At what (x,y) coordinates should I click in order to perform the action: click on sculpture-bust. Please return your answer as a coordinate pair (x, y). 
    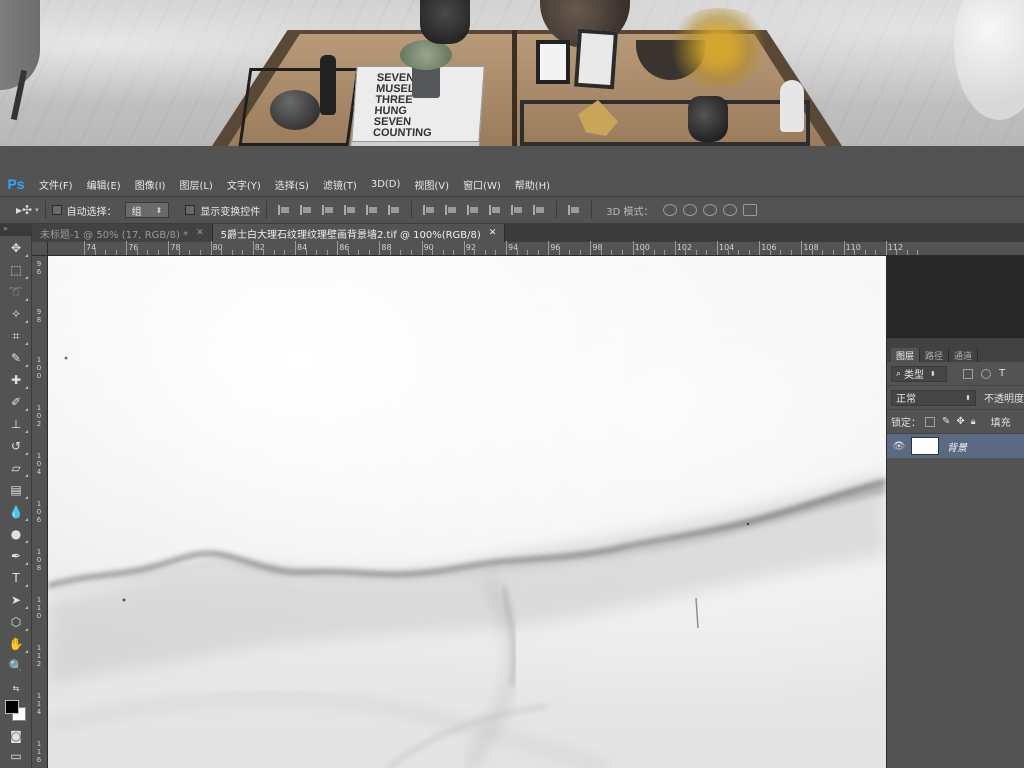
    Looking at the image, I should click on (445, 22).